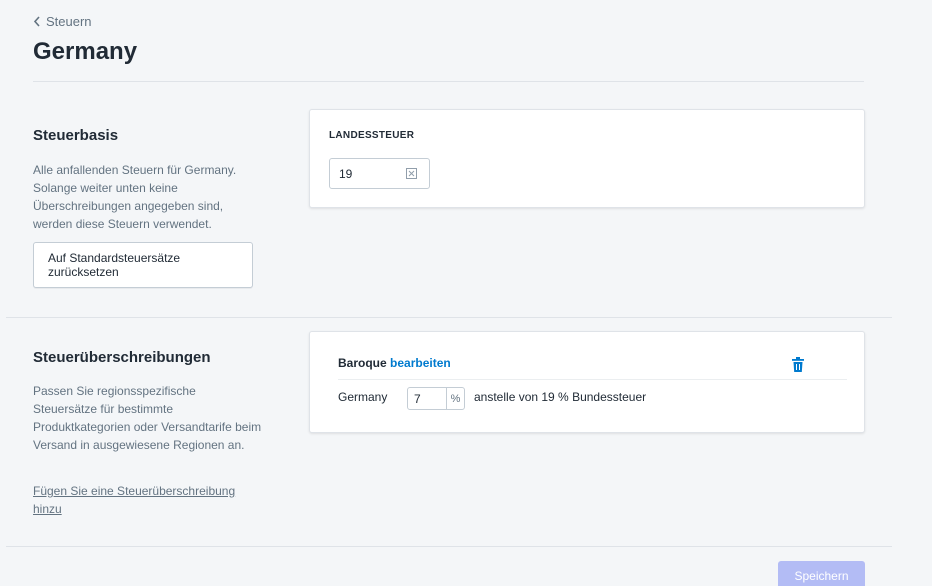  I want to click on section-divider, so click(449, 317).